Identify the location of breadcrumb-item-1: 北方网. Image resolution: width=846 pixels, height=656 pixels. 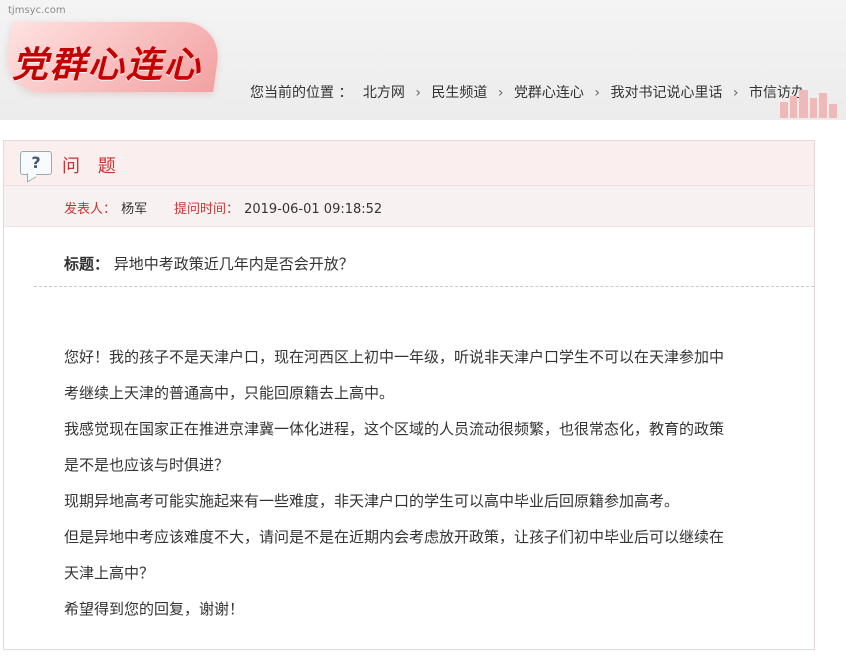
(384, 93).